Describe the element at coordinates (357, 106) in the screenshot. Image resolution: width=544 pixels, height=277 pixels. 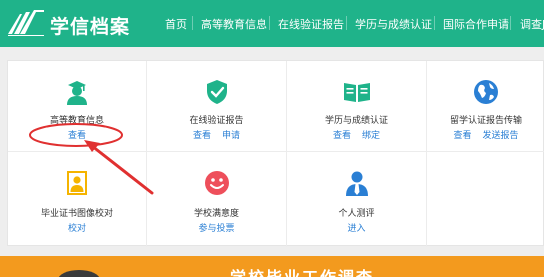
I see `tile-degree-certification: 学历与成绩认证 查看 绑定` at that location.